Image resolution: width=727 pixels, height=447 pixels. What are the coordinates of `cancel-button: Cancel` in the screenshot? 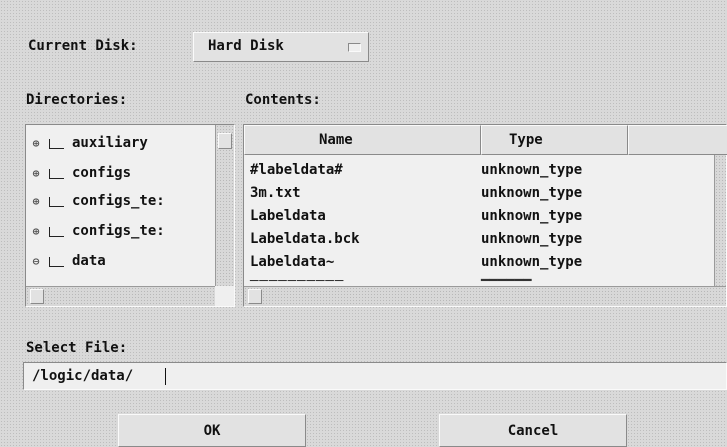 It's located at (533, 430).